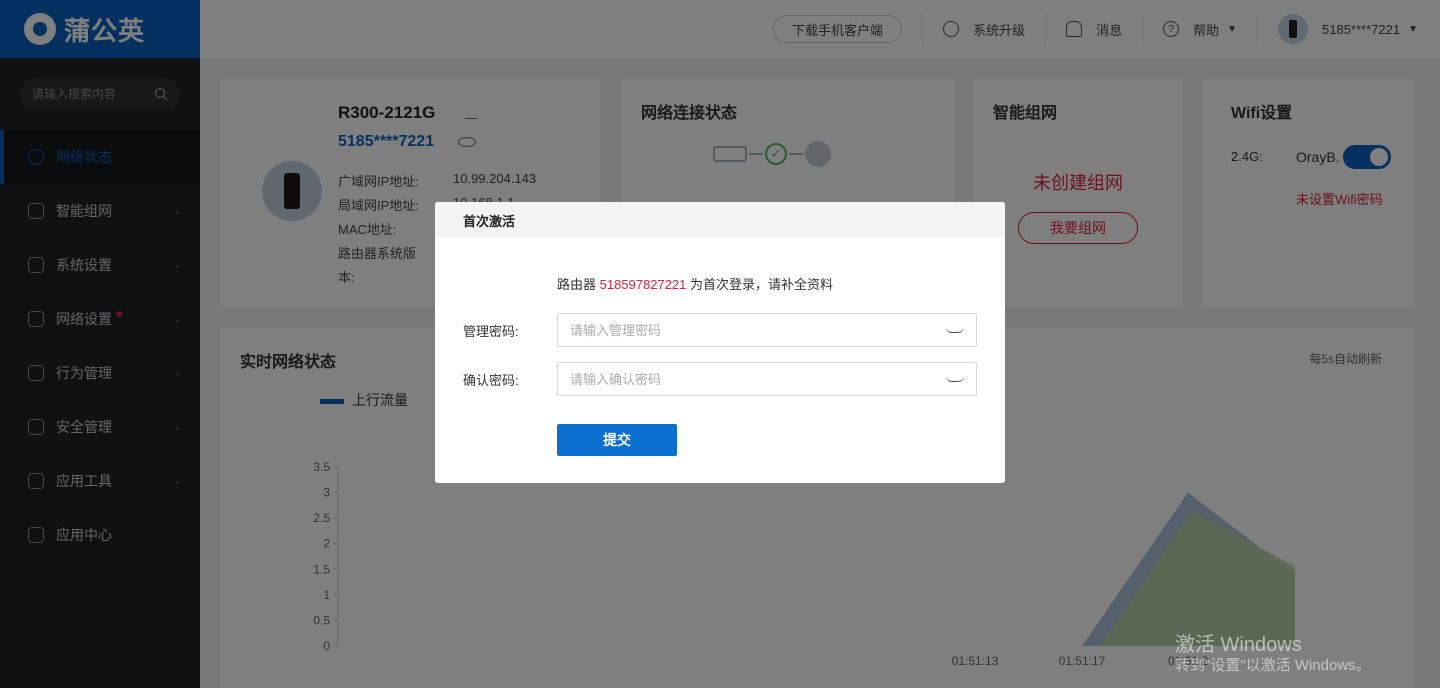  What do you see at coordinates (491, 331) in the screenshot?
I see `admin-password-label: 管理密码:` at bounding box center [491, 331].